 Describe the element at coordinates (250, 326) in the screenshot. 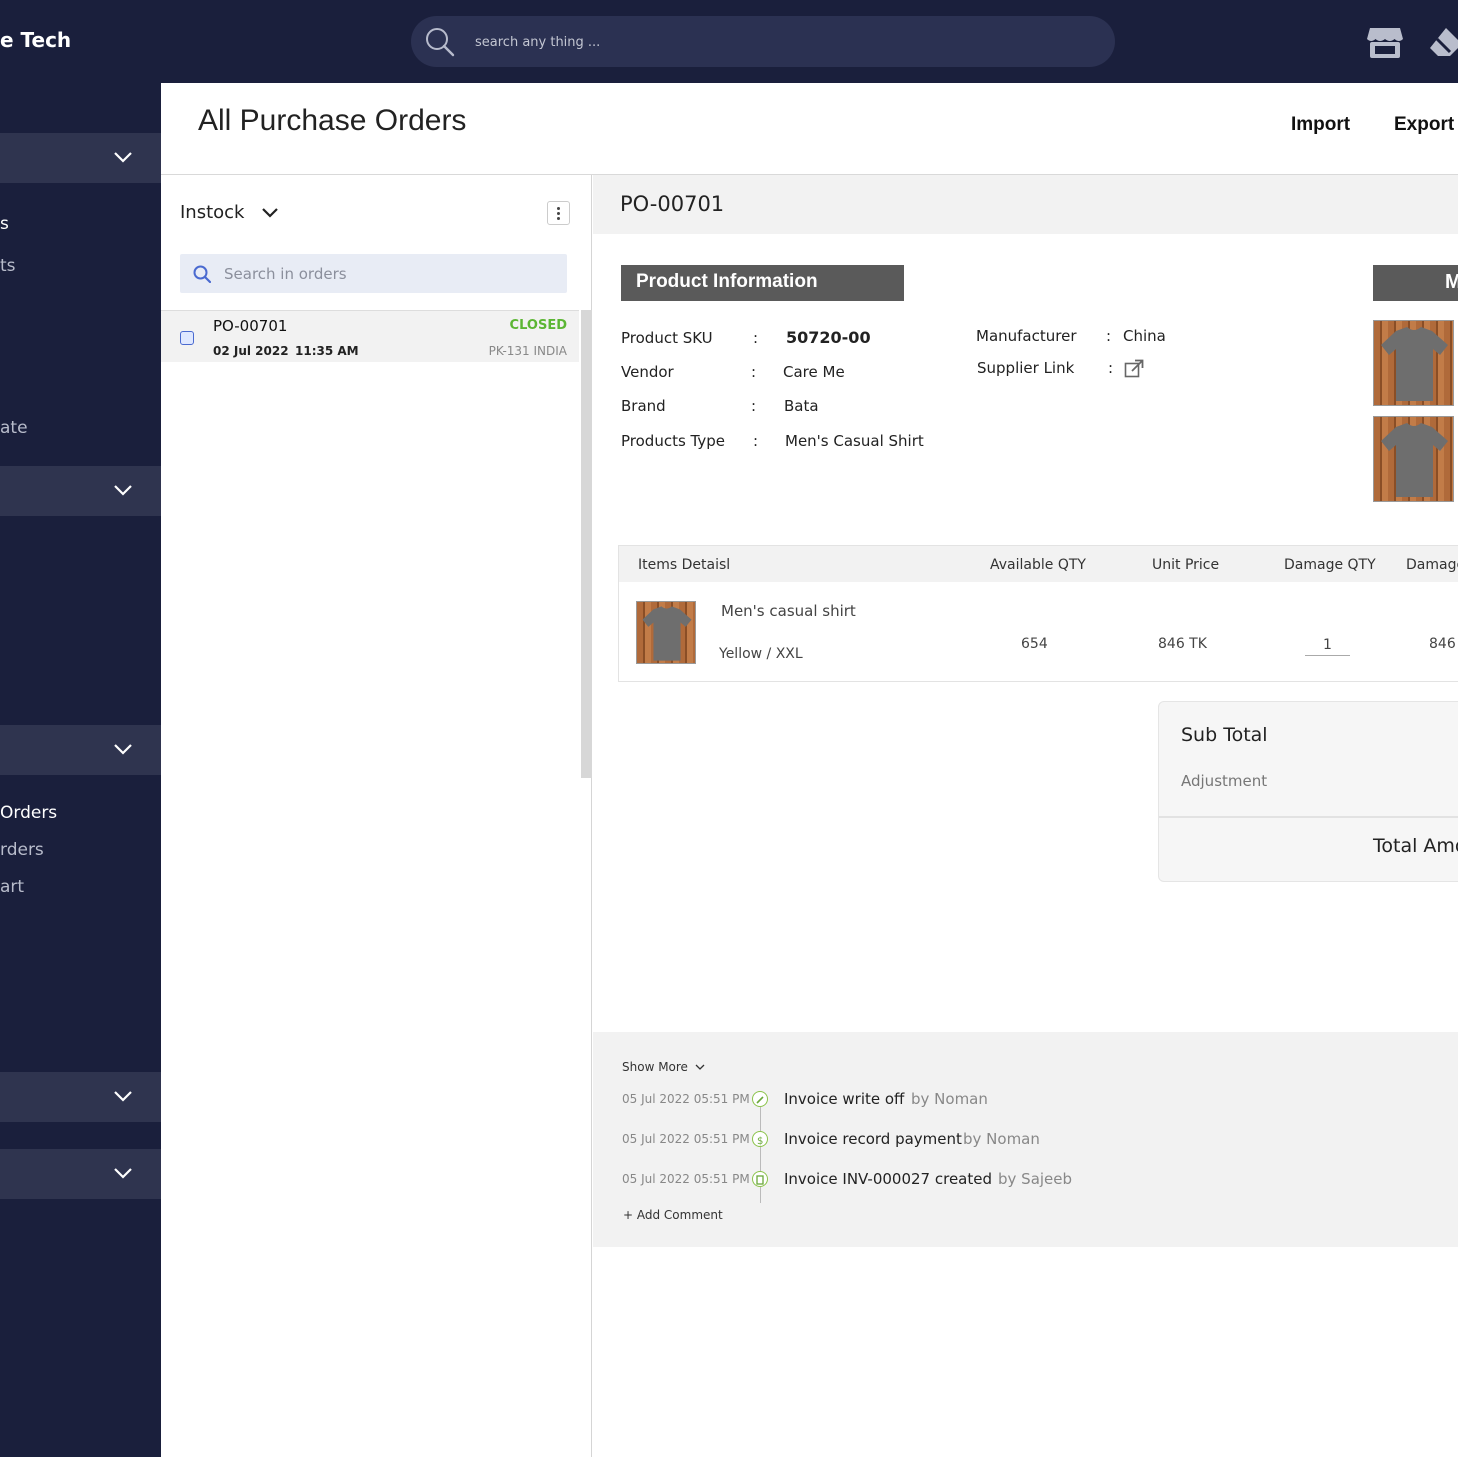

I see `order-id: PO-00701` at that location.